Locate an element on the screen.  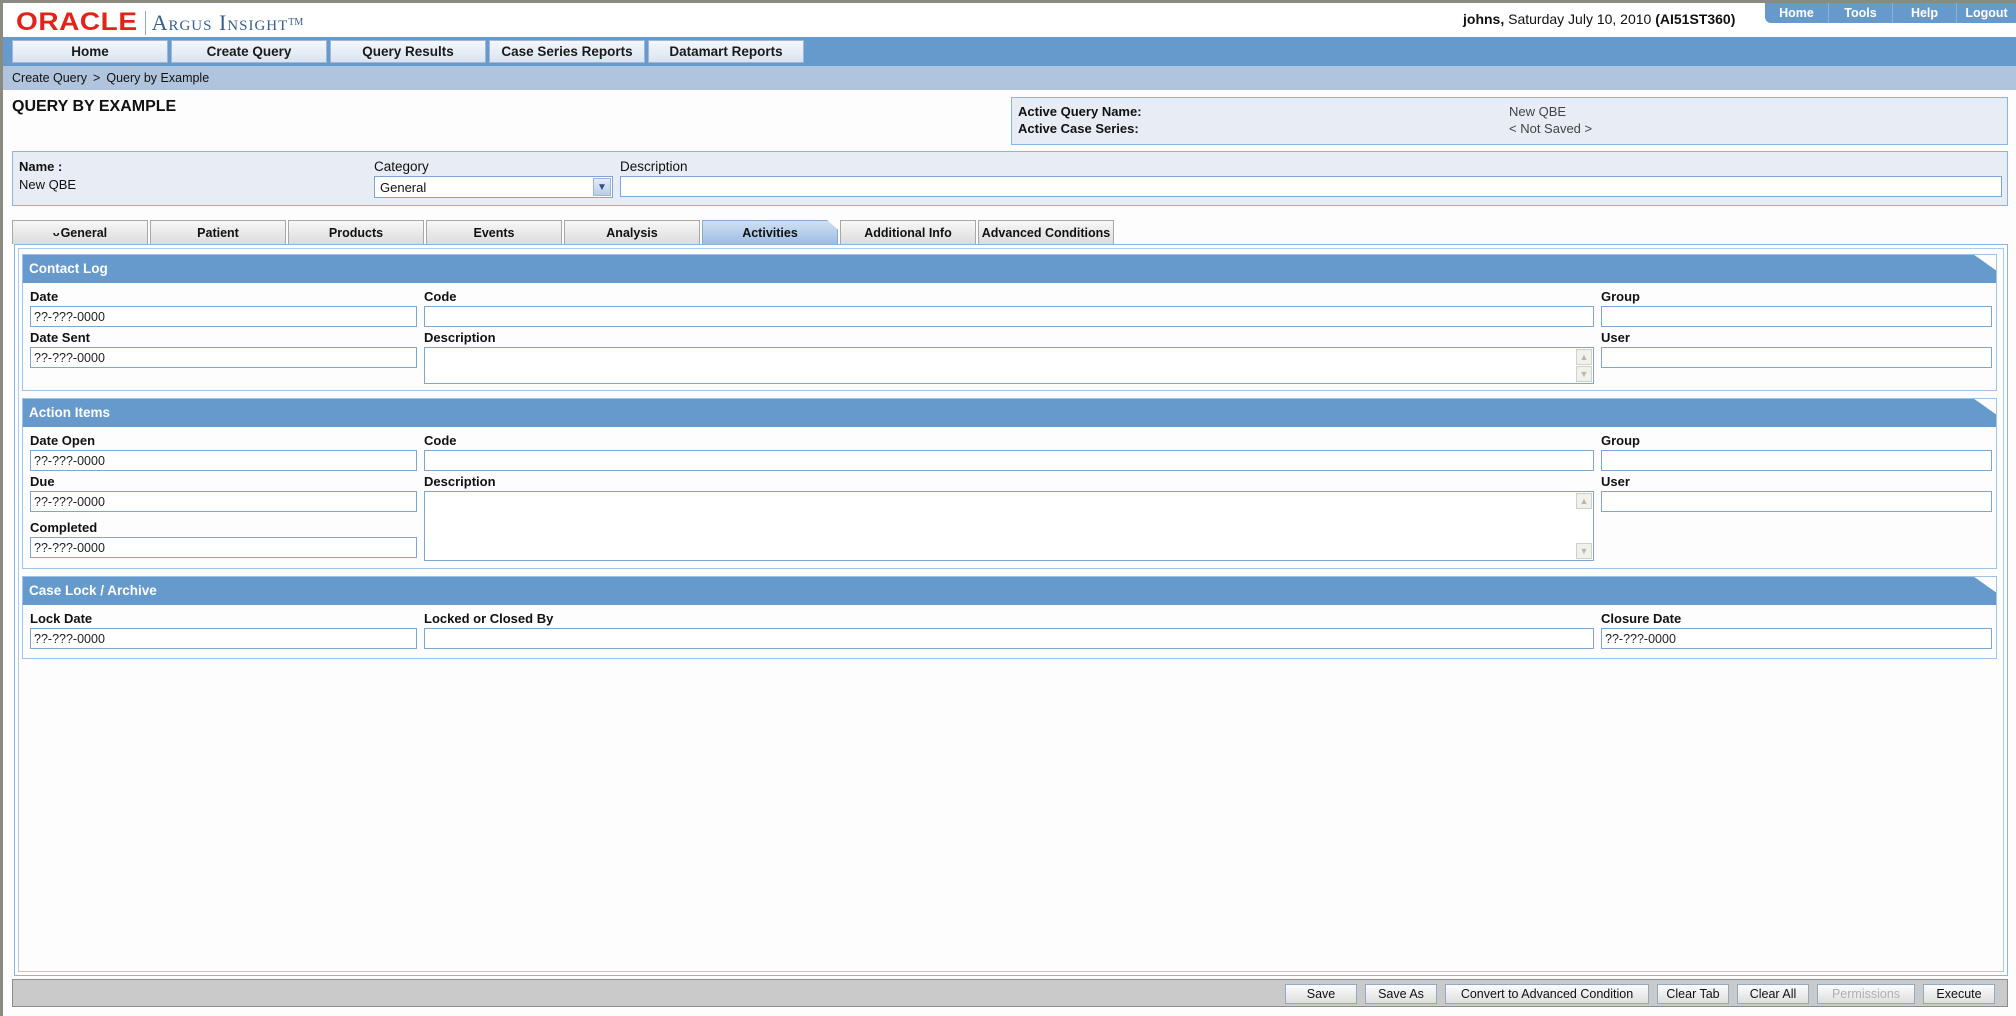
util-tools-link: Tools is located at coordinates (1861, 13).